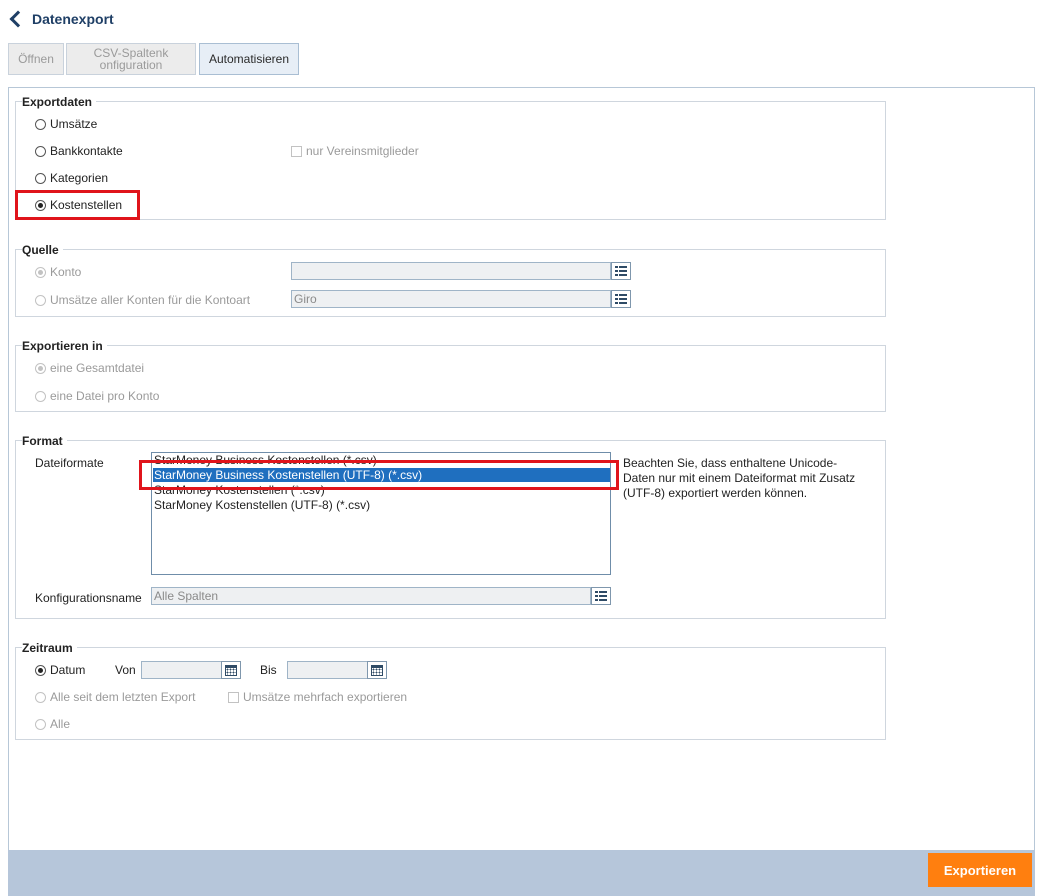 The image size is (1038, 896). Describe the element at coordinates (371, 596) in the screenshot. I see `konfigurationsname-field: Alle Spalten` at that location.